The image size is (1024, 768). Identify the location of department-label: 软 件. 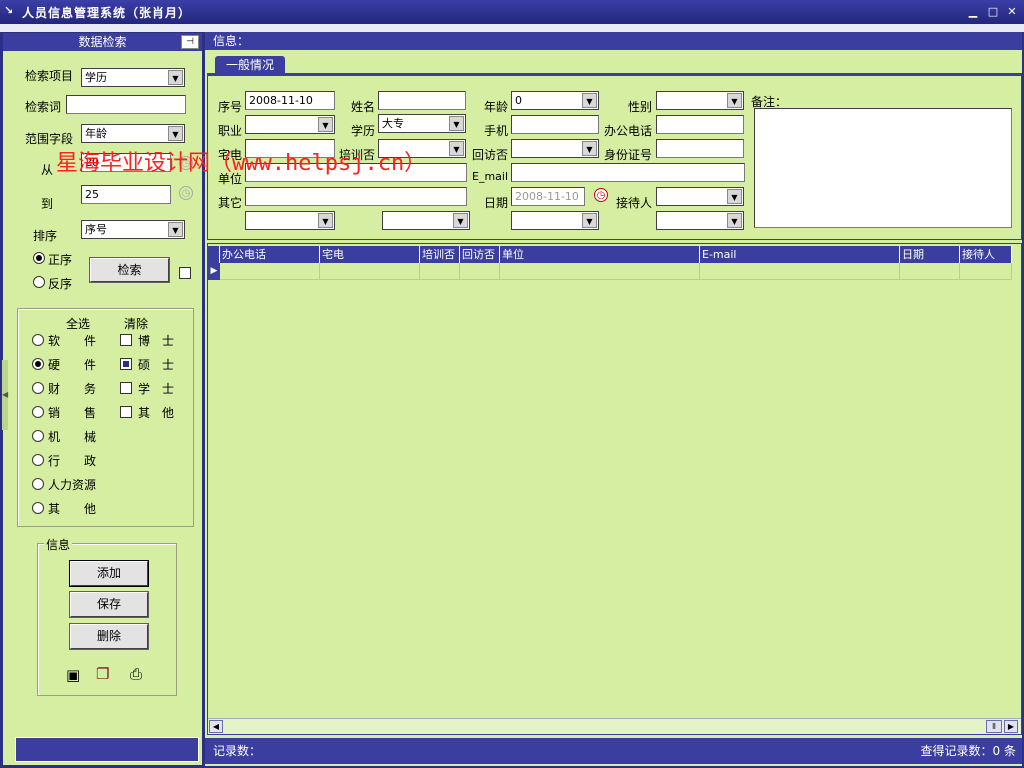
(72, 341).